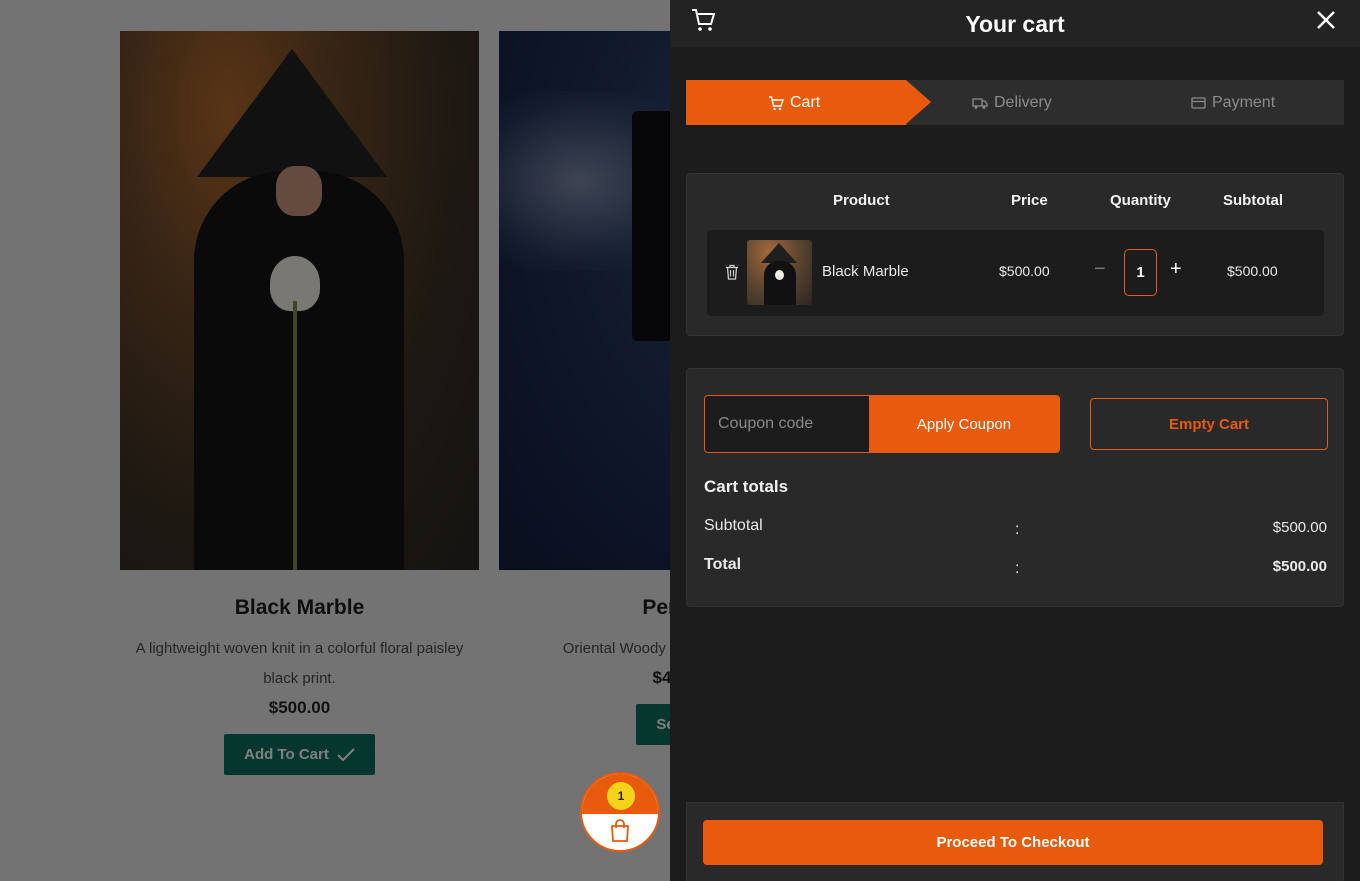  What do you see at coordinates (621, 796) in the screenshot?
I see `cart-count-badge: 1` at bounding box center [621, 796].